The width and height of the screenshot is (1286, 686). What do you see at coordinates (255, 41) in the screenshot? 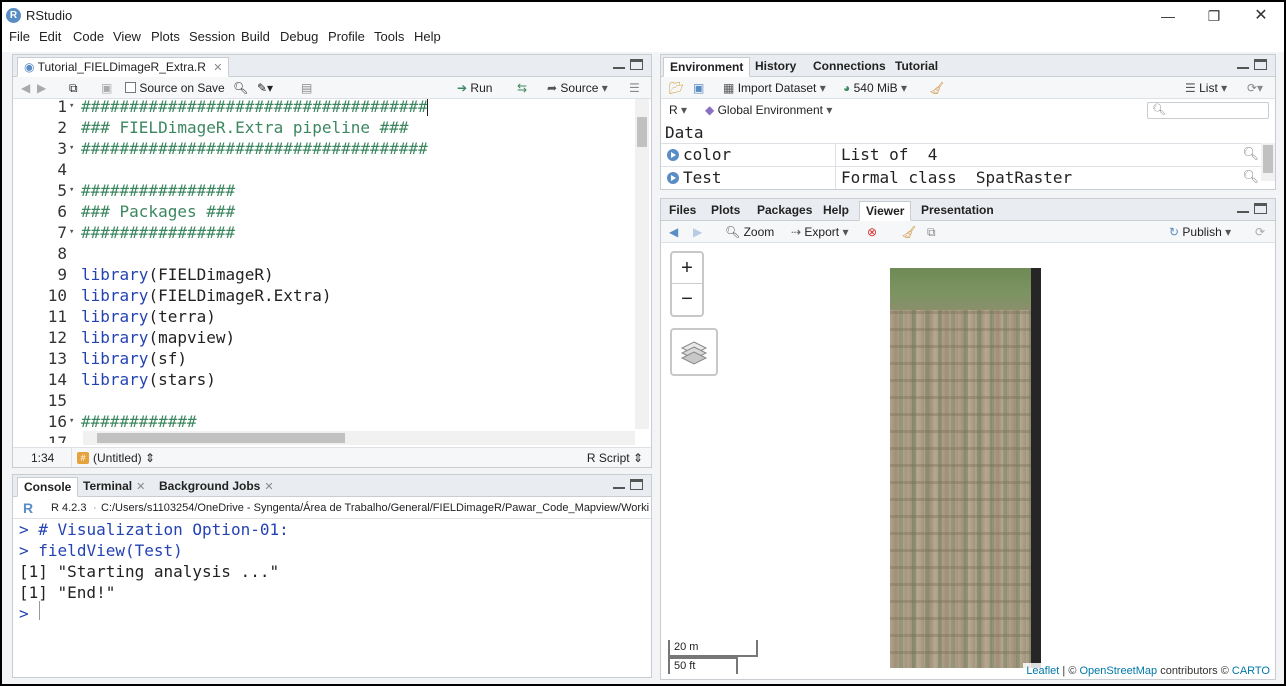
I see `menu-build: Build` at bounding box center [255, 41].